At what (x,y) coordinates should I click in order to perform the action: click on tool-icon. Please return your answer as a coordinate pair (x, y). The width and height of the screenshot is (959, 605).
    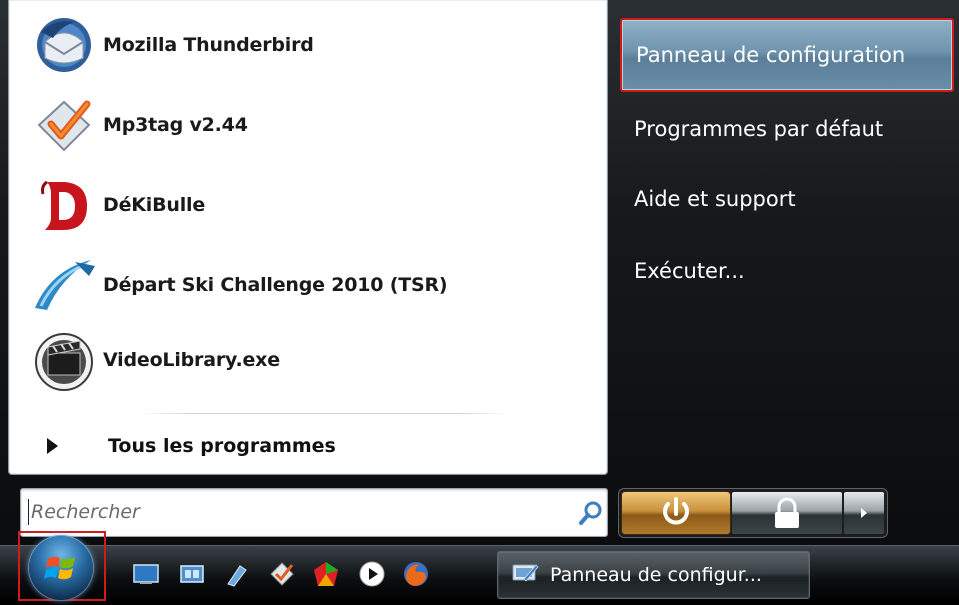
    Looking at the image, I should click on (236, 574).